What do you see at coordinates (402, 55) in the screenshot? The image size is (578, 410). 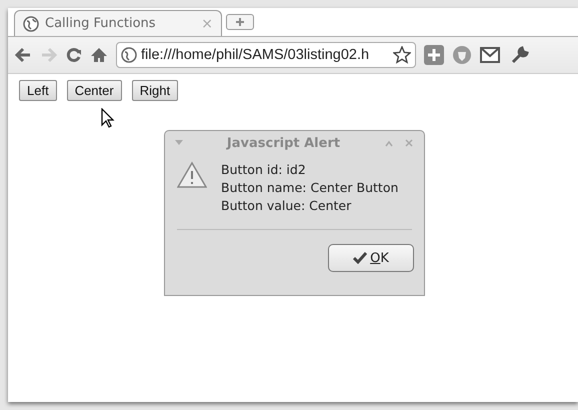 I see `star-icon` at bounding box center [402, 55].